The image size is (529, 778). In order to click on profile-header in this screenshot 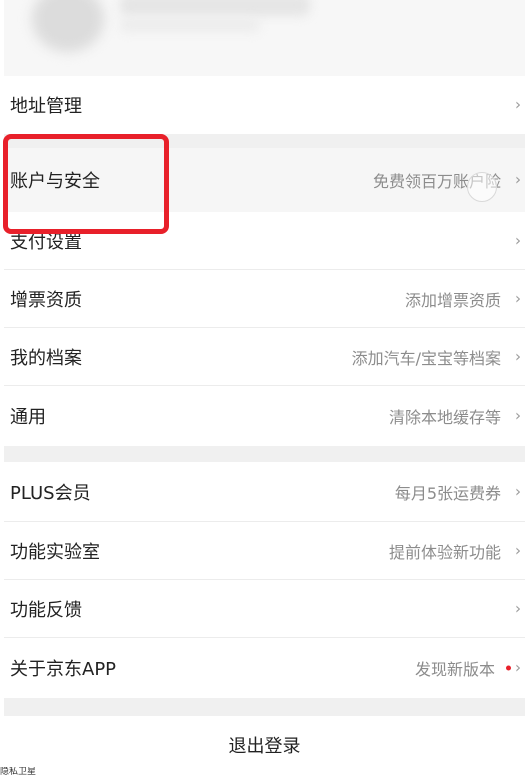, I will do `click(264, 38)`.